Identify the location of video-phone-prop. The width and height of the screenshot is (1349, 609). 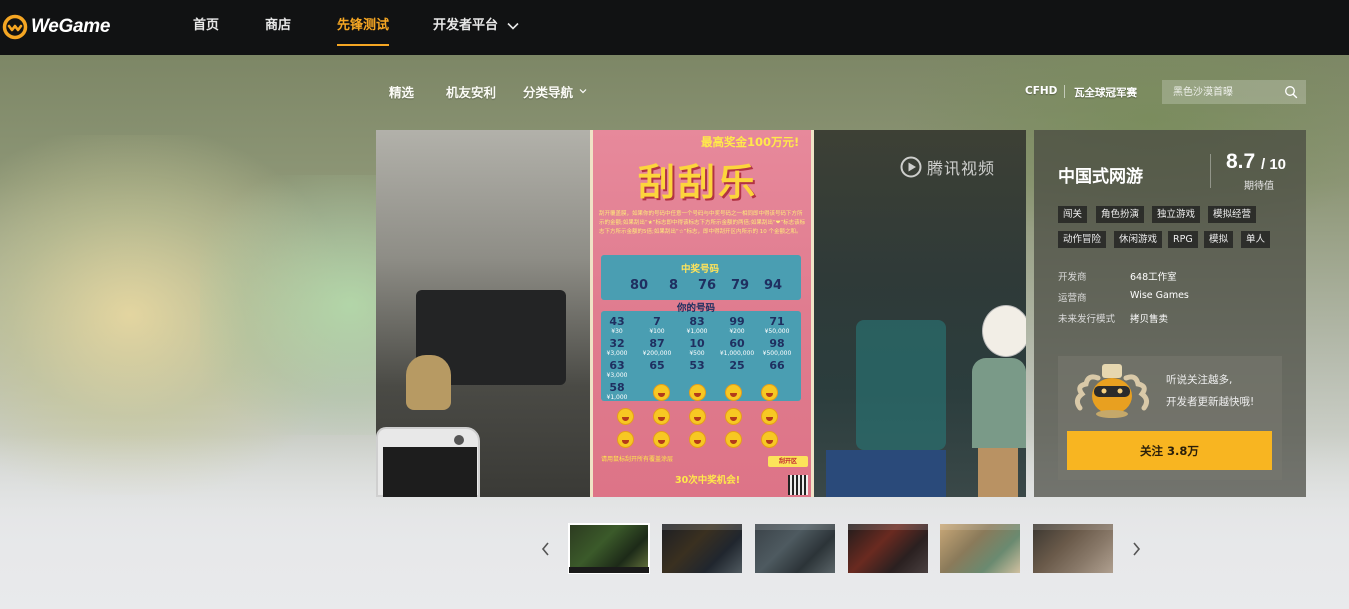
(428, 462).